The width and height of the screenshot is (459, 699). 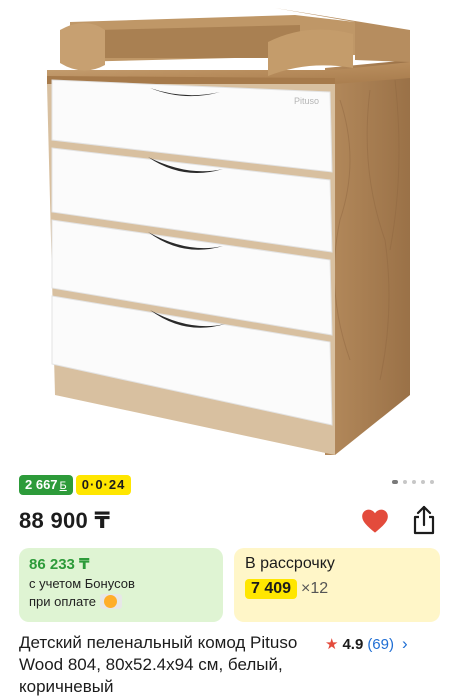 What do you see at coordinates (62, 601) in the screenshot?
I see `bonus-caption-line2: при оплате` at bounding box center [62, 601].